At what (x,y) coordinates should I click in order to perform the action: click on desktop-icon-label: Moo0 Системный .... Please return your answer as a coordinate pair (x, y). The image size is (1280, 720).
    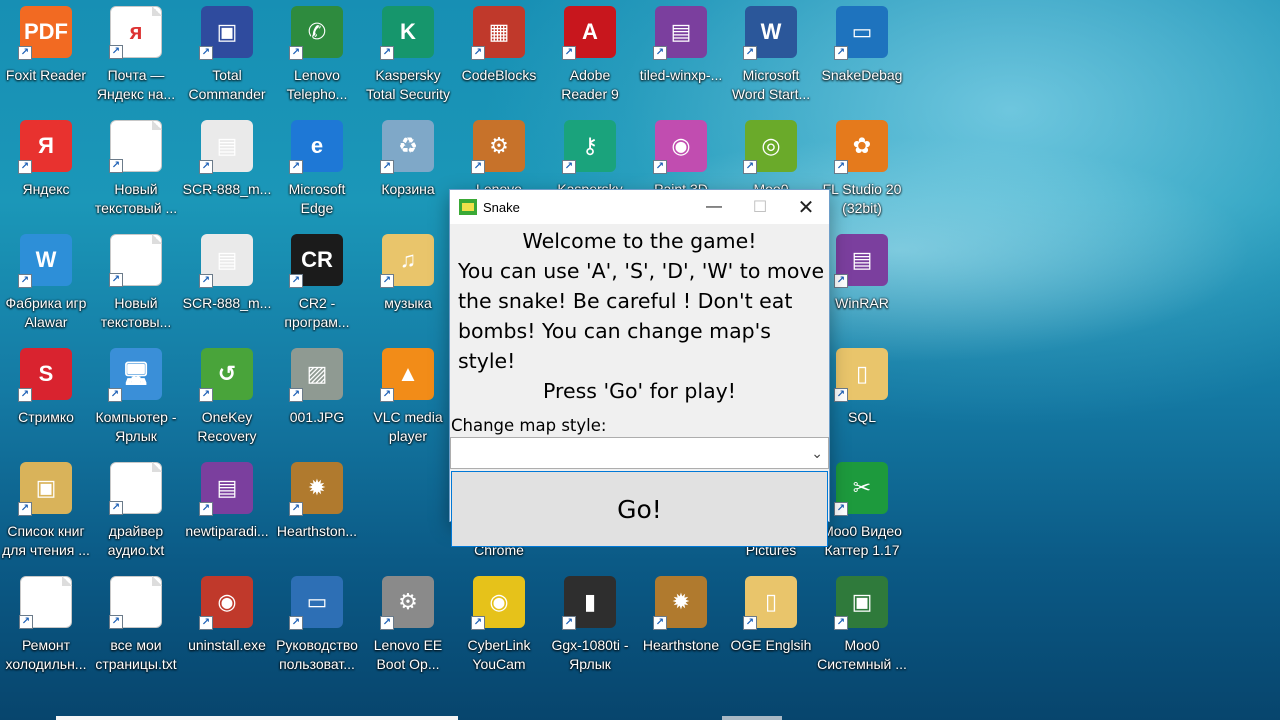
    Looking at the image, I should click on (862, 654).